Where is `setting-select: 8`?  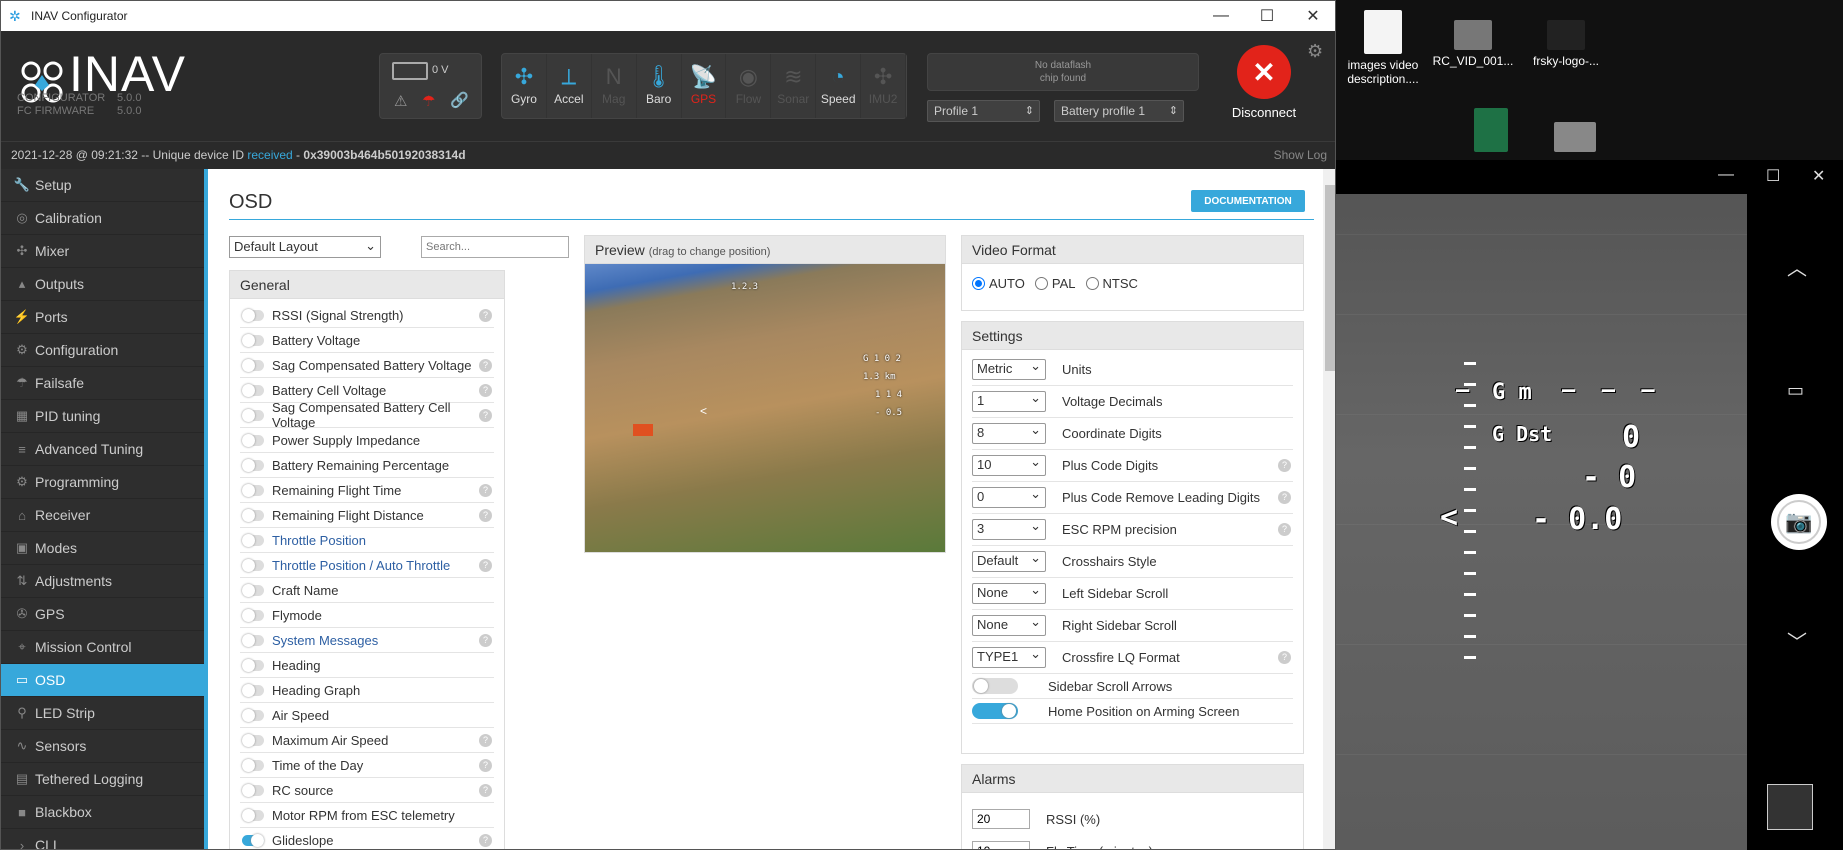 setting-select: 8 is located at coordinates (1009, 433).